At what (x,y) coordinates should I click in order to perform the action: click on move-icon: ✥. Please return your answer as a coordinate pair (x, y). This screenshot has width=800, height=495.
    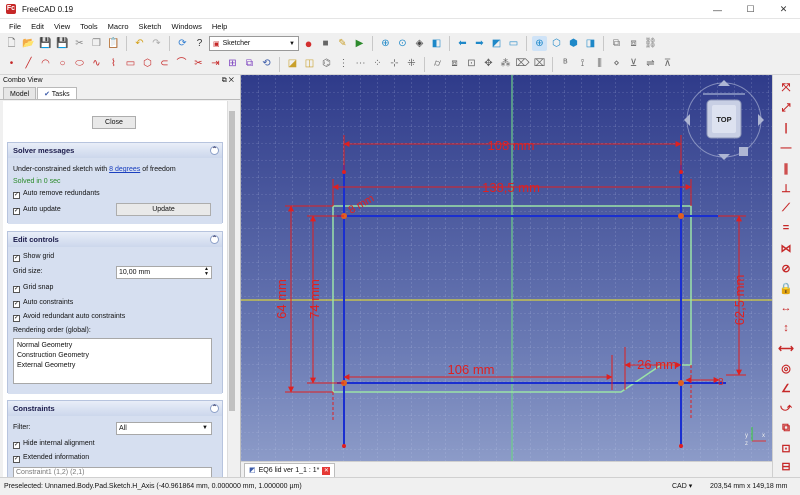
    Looking at the image, I should click on (488, 64).